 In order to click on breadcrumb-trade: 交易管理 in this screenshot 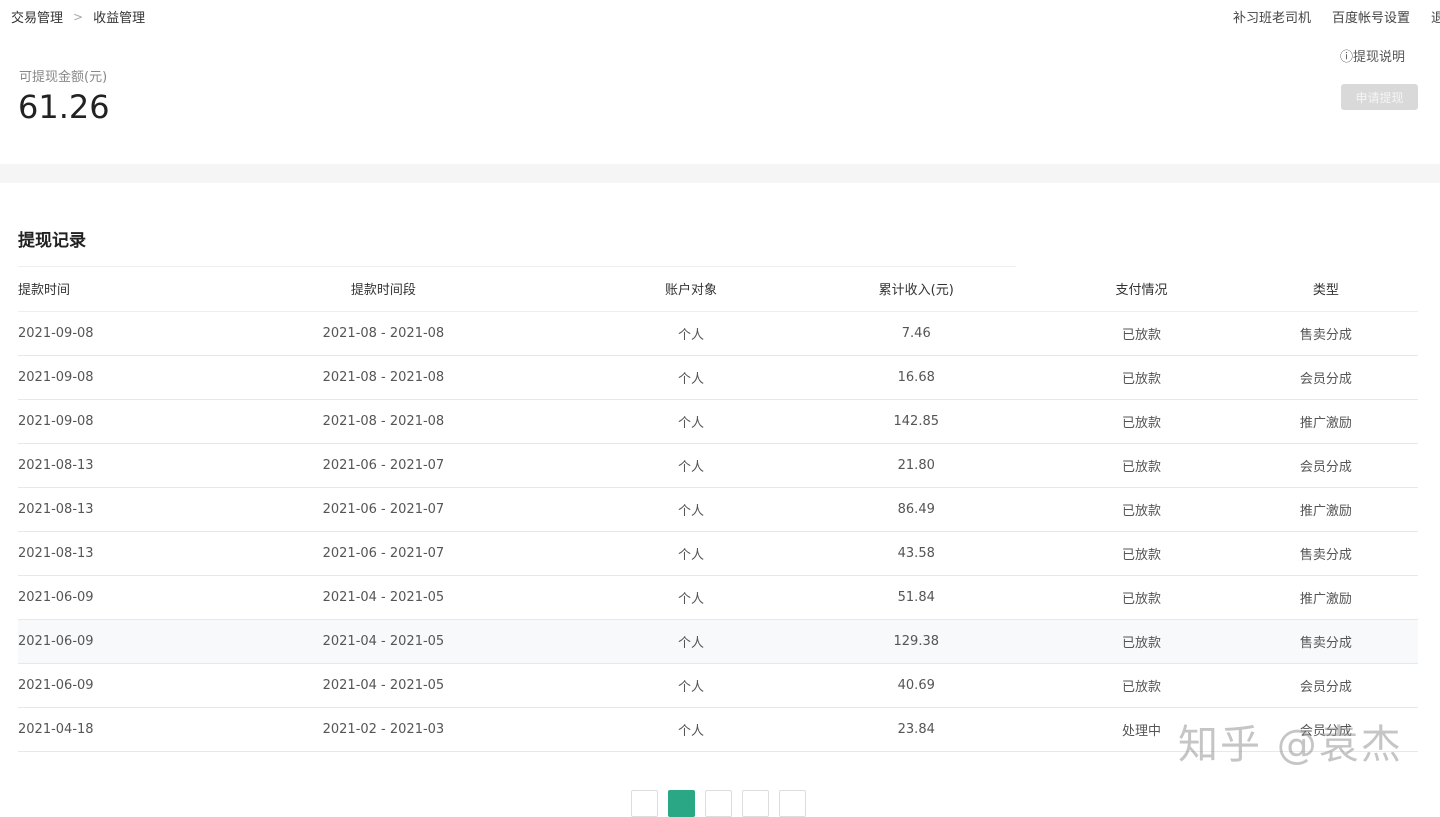, I will do `click(37, 16)`.